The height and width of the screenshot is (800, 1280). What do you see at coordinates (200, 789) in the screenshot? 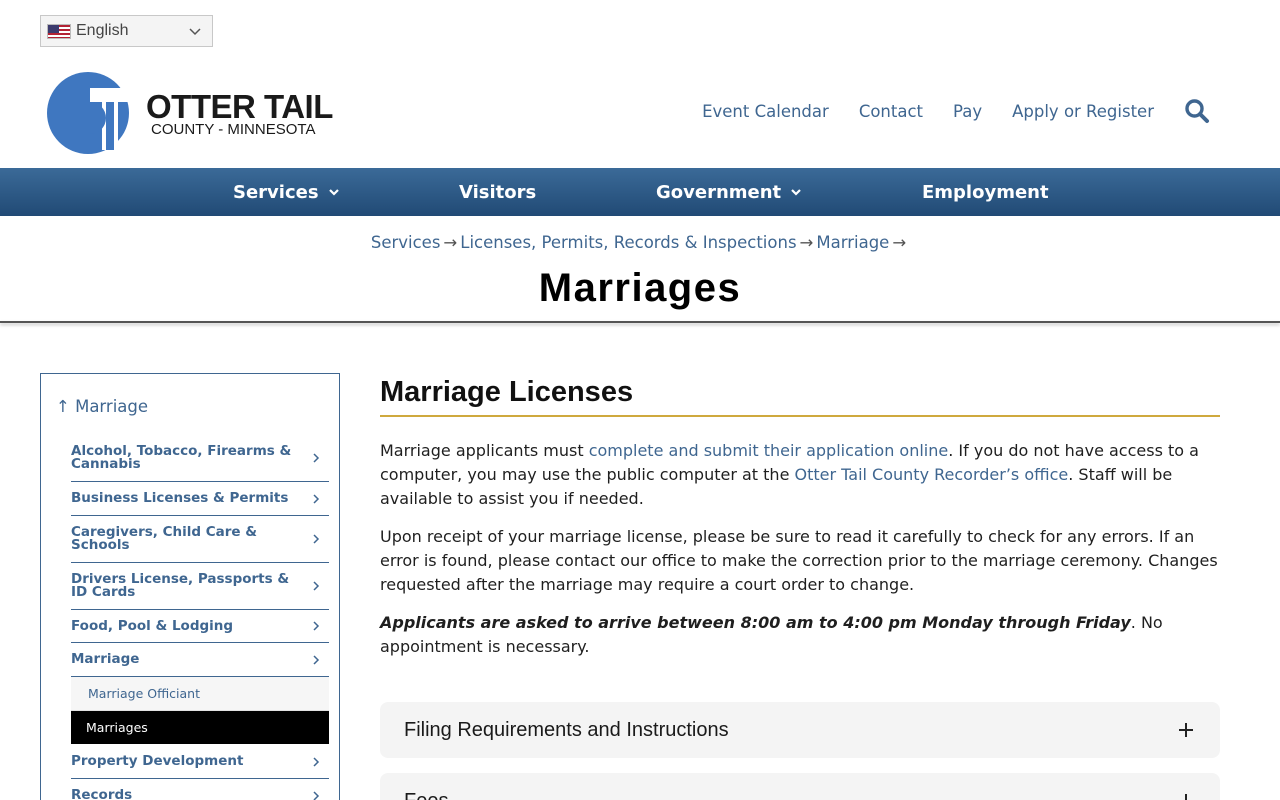
I see `sidebar-item-records: Records` at bounding box center [200, 789].